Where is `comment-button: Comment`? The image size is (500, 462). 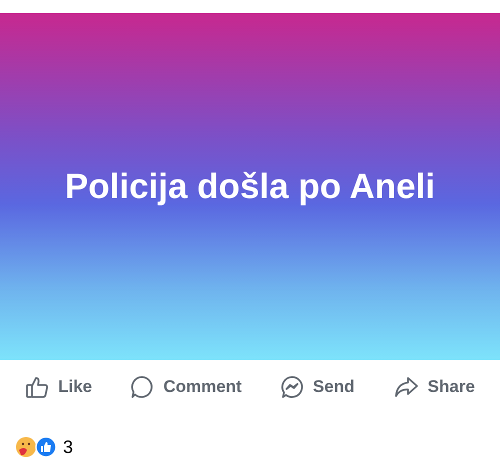 comment-button: Comment is located at coordinates (186, 387).